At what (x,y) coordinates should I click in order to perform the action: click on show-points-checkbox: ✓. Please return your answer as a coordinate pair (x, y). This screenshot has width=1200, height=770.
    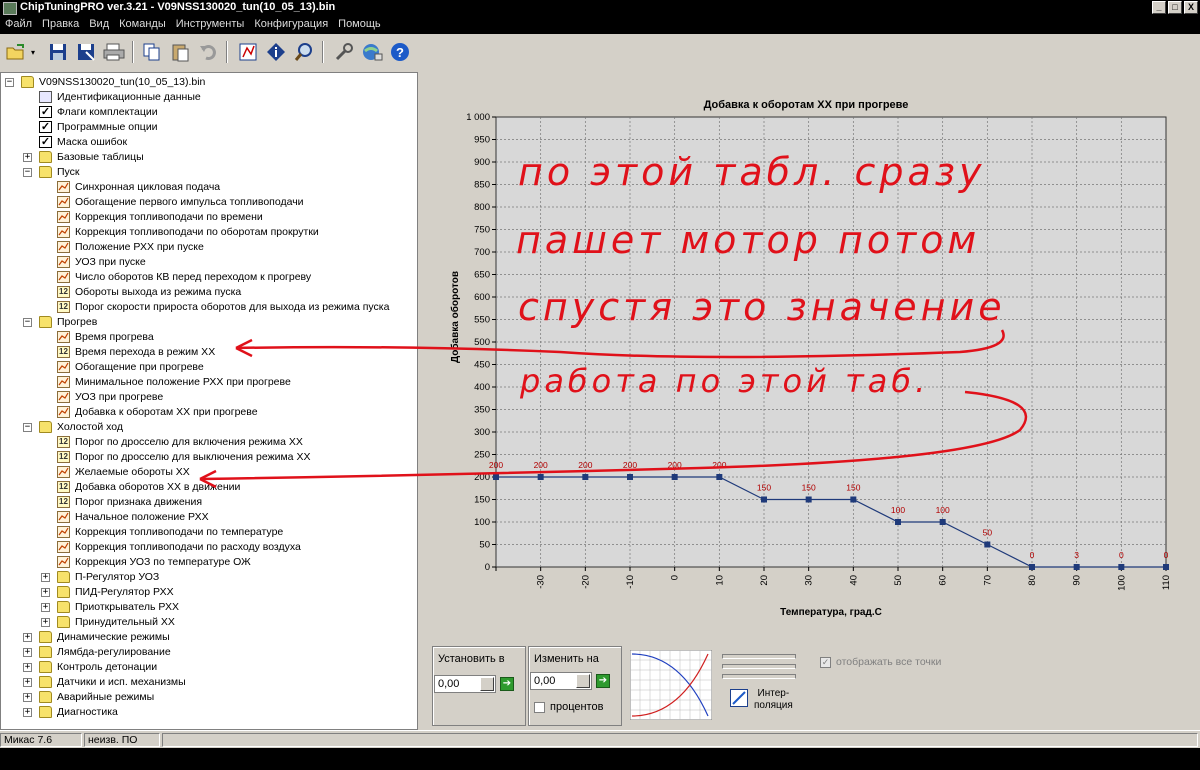
    Looking at the image, I should click on (825, 662).